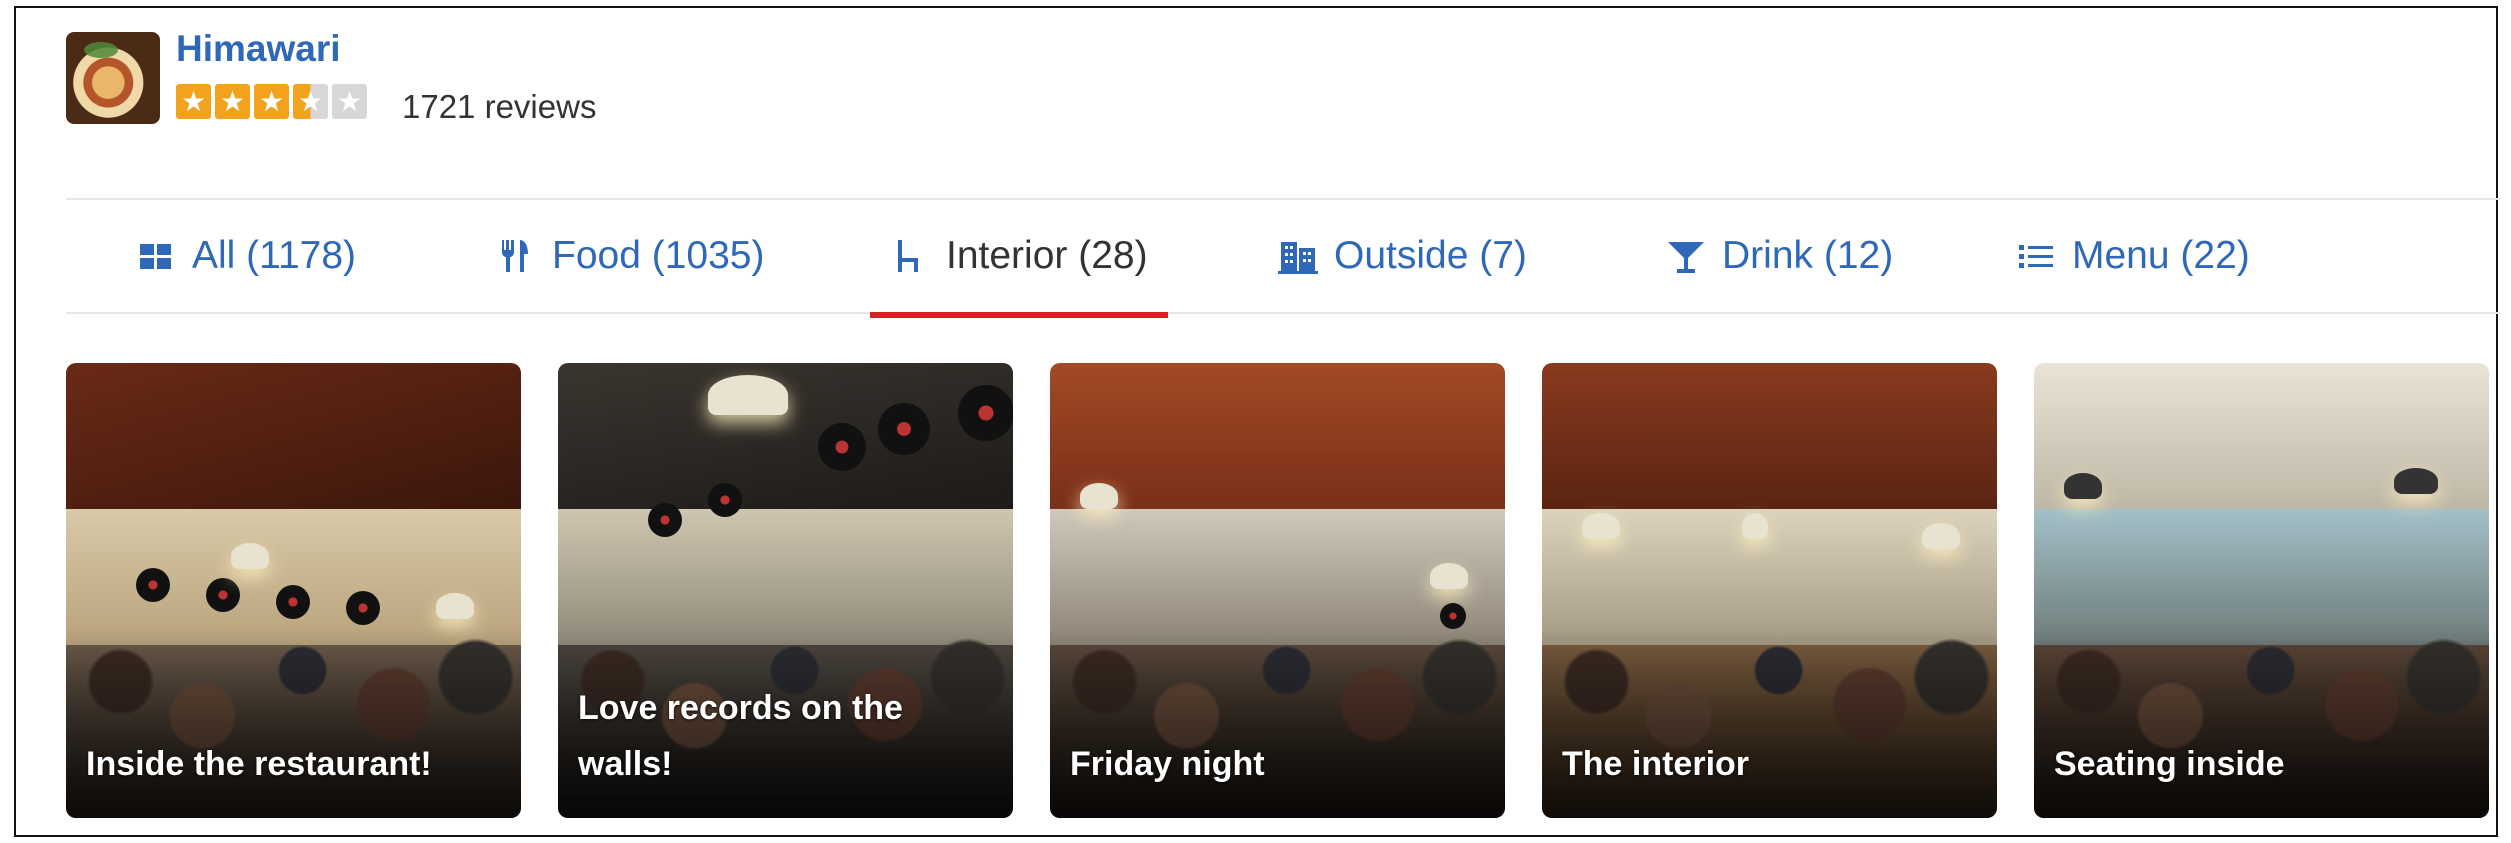 This screenshot has width=2511, height=843. Describe the element at coordinates (515, 256) in the screenshot. I see `fork-knife-icon` at that location.